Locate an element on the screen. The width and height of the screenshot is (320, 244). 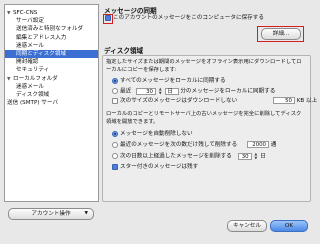
disk-heading: ディスク領域 is located at coordinates (124, 51).